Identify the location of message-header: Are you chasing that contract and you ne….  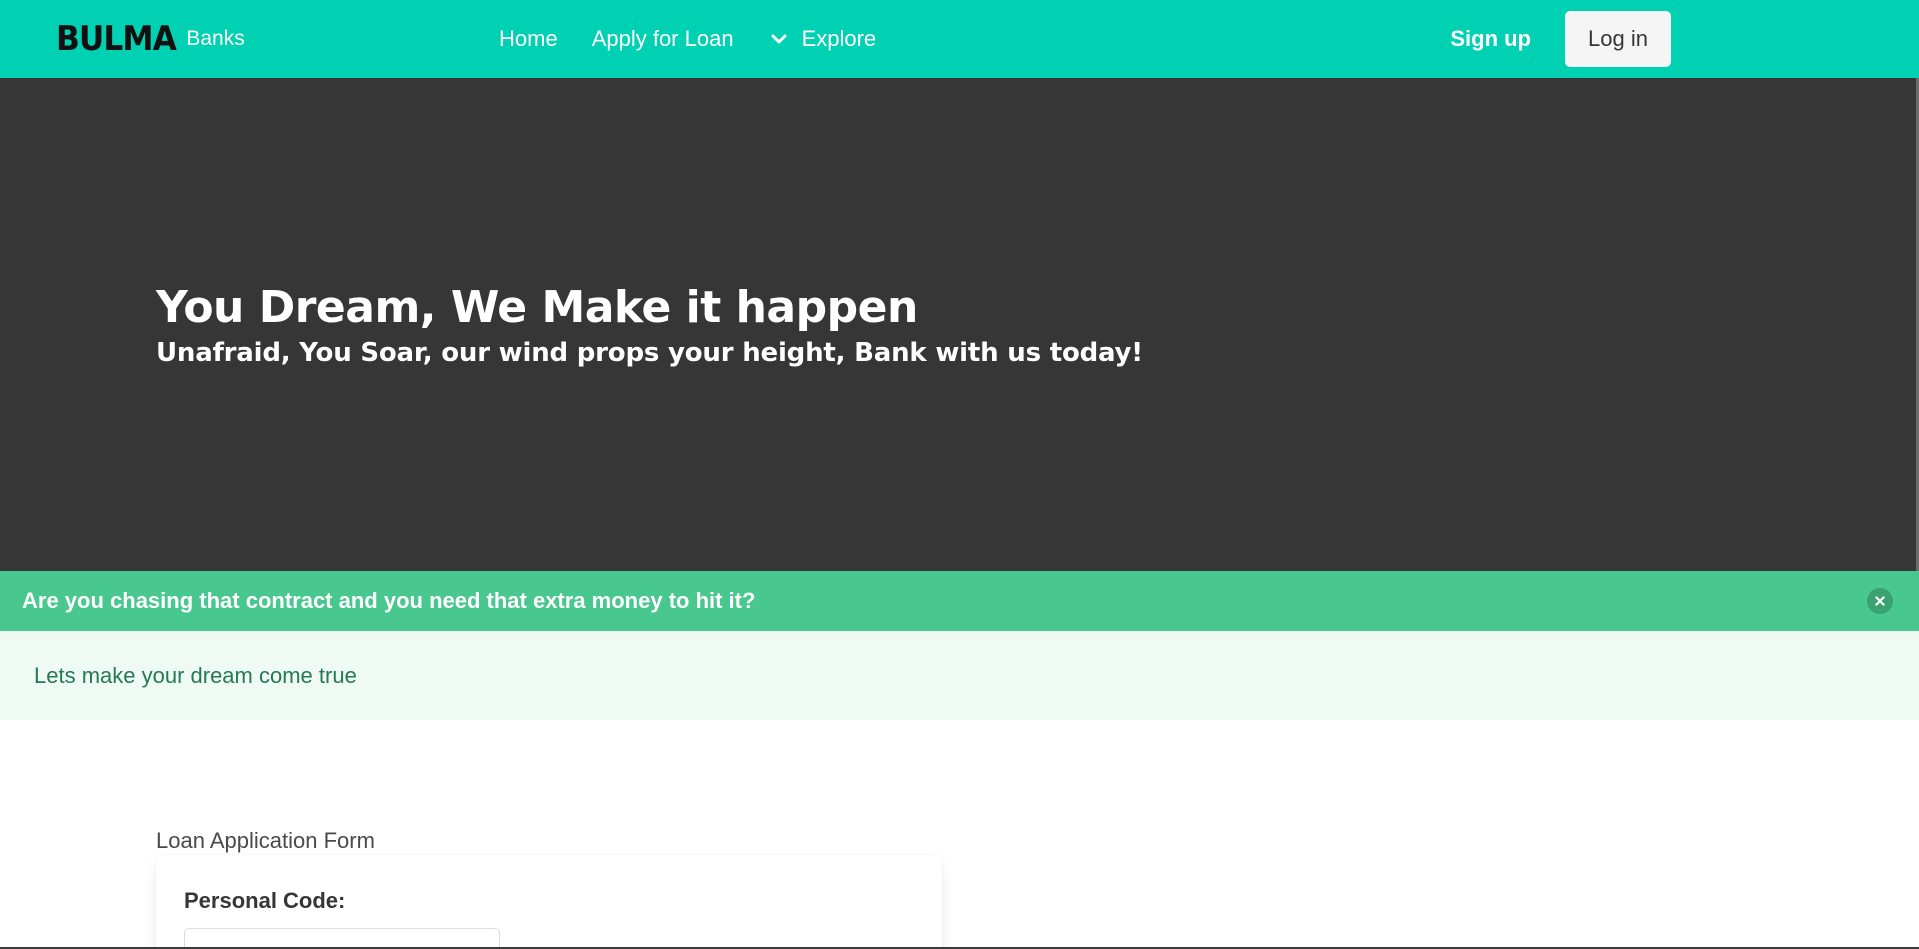
(959, 601).